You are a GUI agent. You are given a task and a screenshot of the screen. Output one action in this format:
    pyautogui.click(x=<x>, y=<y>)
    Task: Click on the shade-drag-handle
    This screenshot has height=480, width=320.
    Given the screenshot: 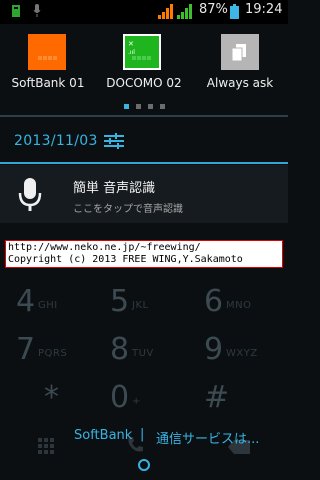 What is the action you would take?
    pyautogui.click(x=144, y=465)
    